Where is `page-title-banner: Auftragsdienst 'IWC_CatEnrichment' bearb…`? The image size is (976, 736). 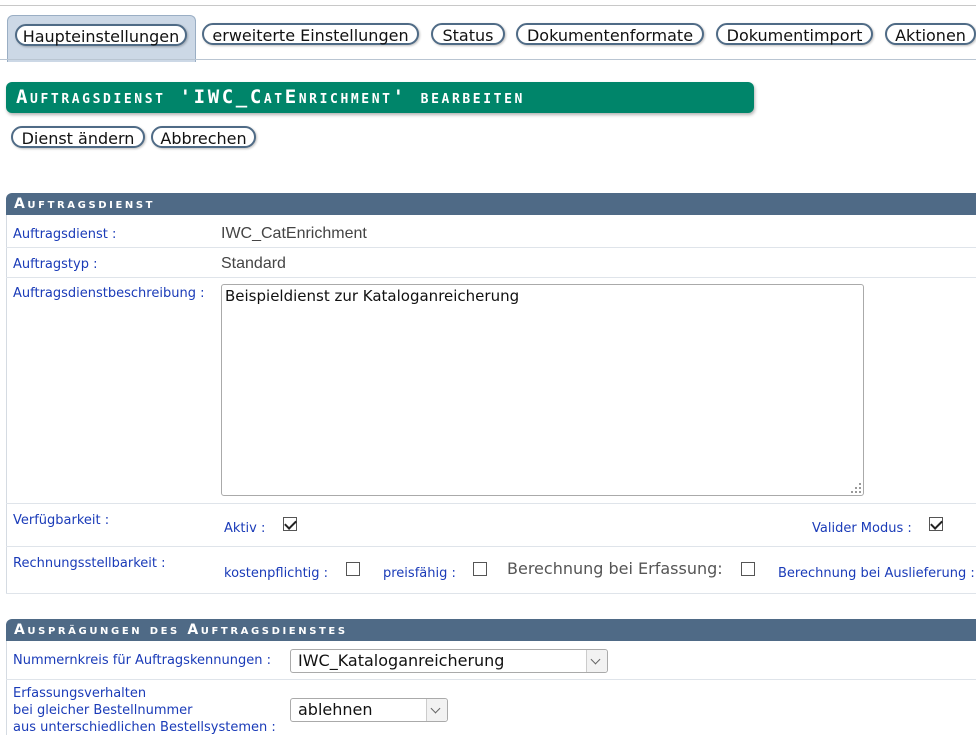 page-title-banner: Auftragsdienst 'IWC_CatEnrichment' bearb… is located at coordinates (380, 97).